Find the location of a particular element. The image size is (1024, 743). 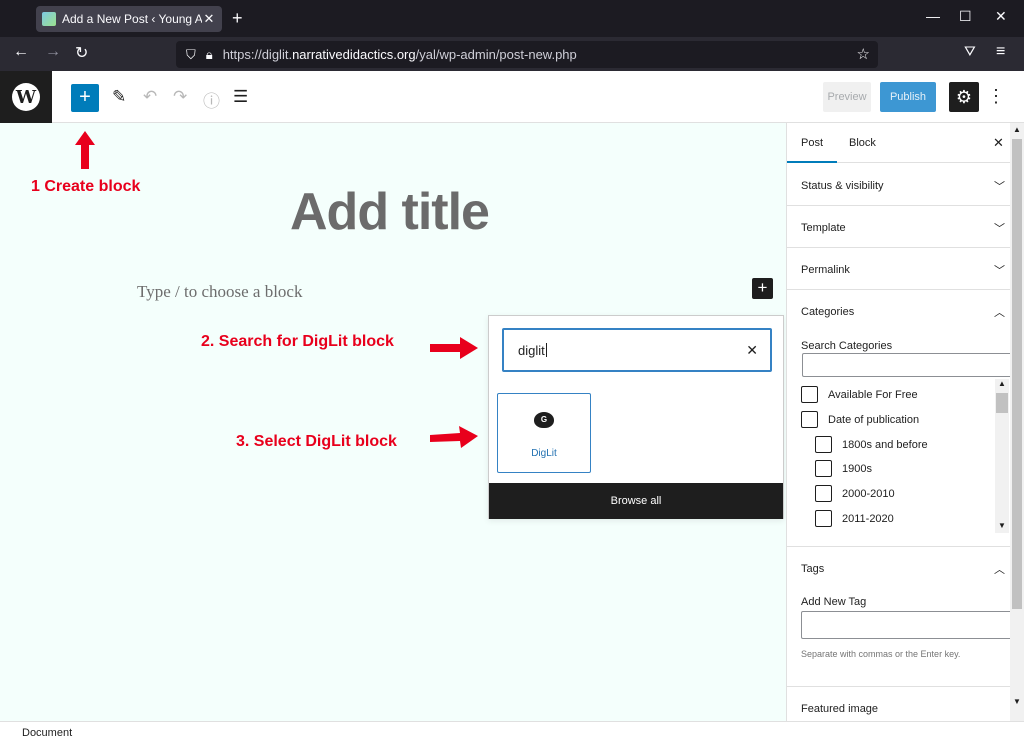

site-favicon-icon is located at coordinates (49, 19).